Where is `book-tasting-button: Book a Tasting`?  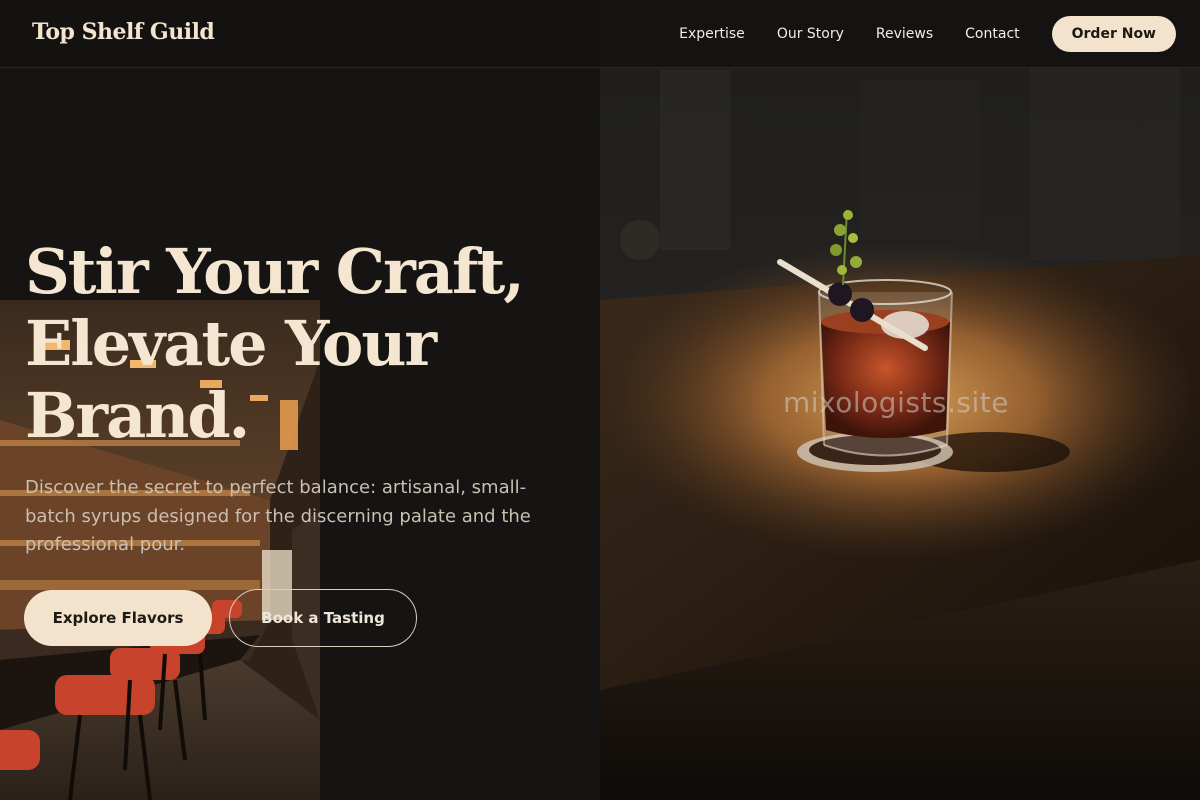
book-tasting-button: Book a Tasting is located at coordinates (323, 618).